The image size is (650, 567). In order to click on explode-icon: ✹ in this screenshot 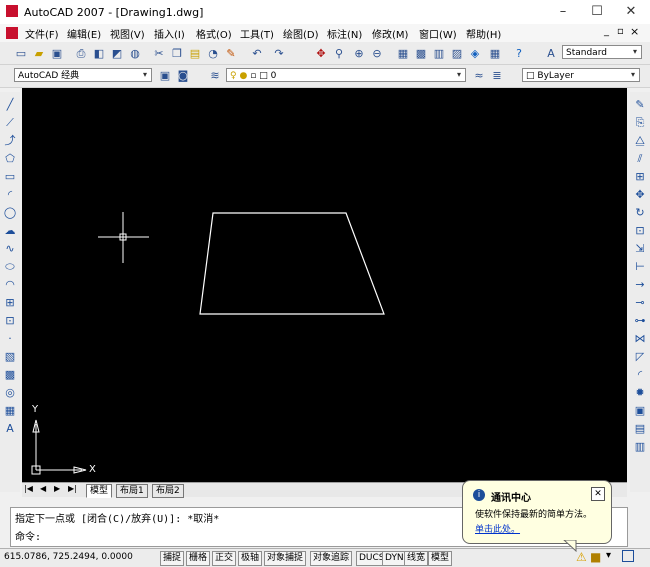, I will do `click(640, 393)`.